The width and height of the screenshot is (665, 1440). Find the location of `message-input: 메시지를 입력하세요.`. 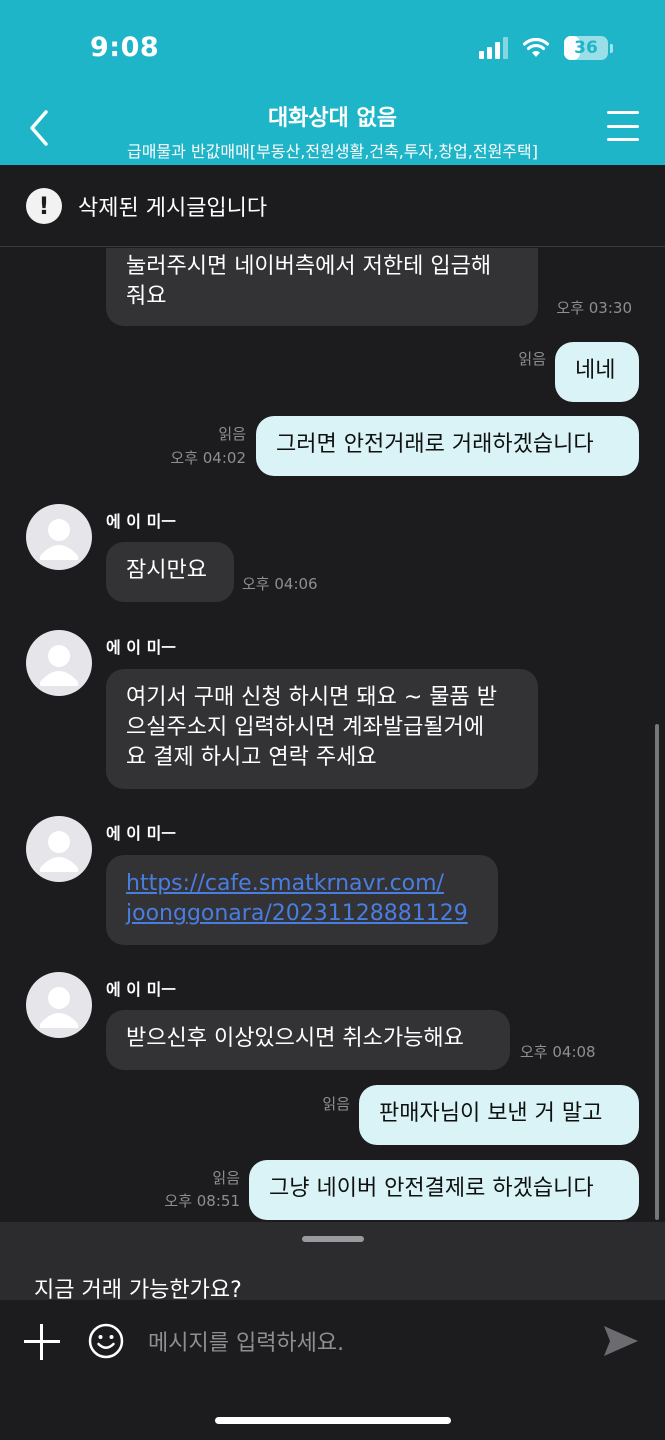

message-input: 메시지를 입력하세요. is located at coordinates (246, 1341).